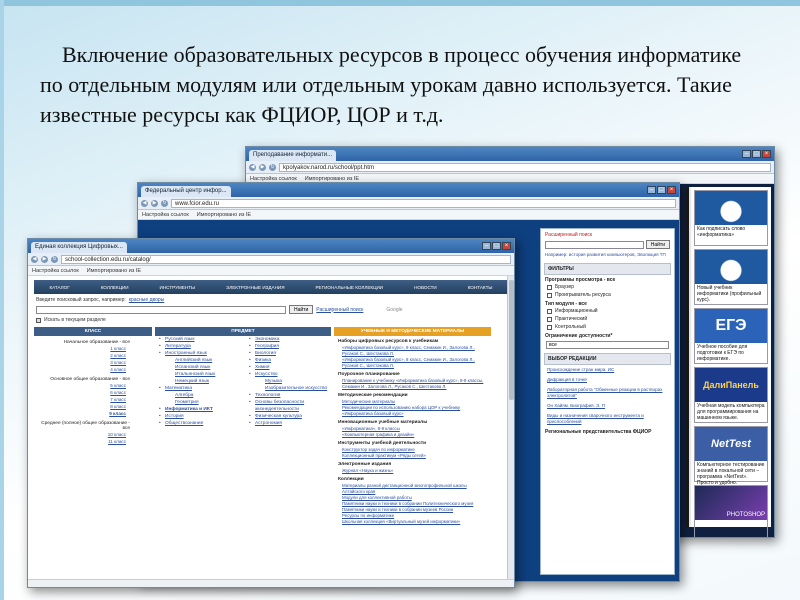 This screenshot has height=600, width=800. I want to click on minimize-icon: –, so click(486, 246).